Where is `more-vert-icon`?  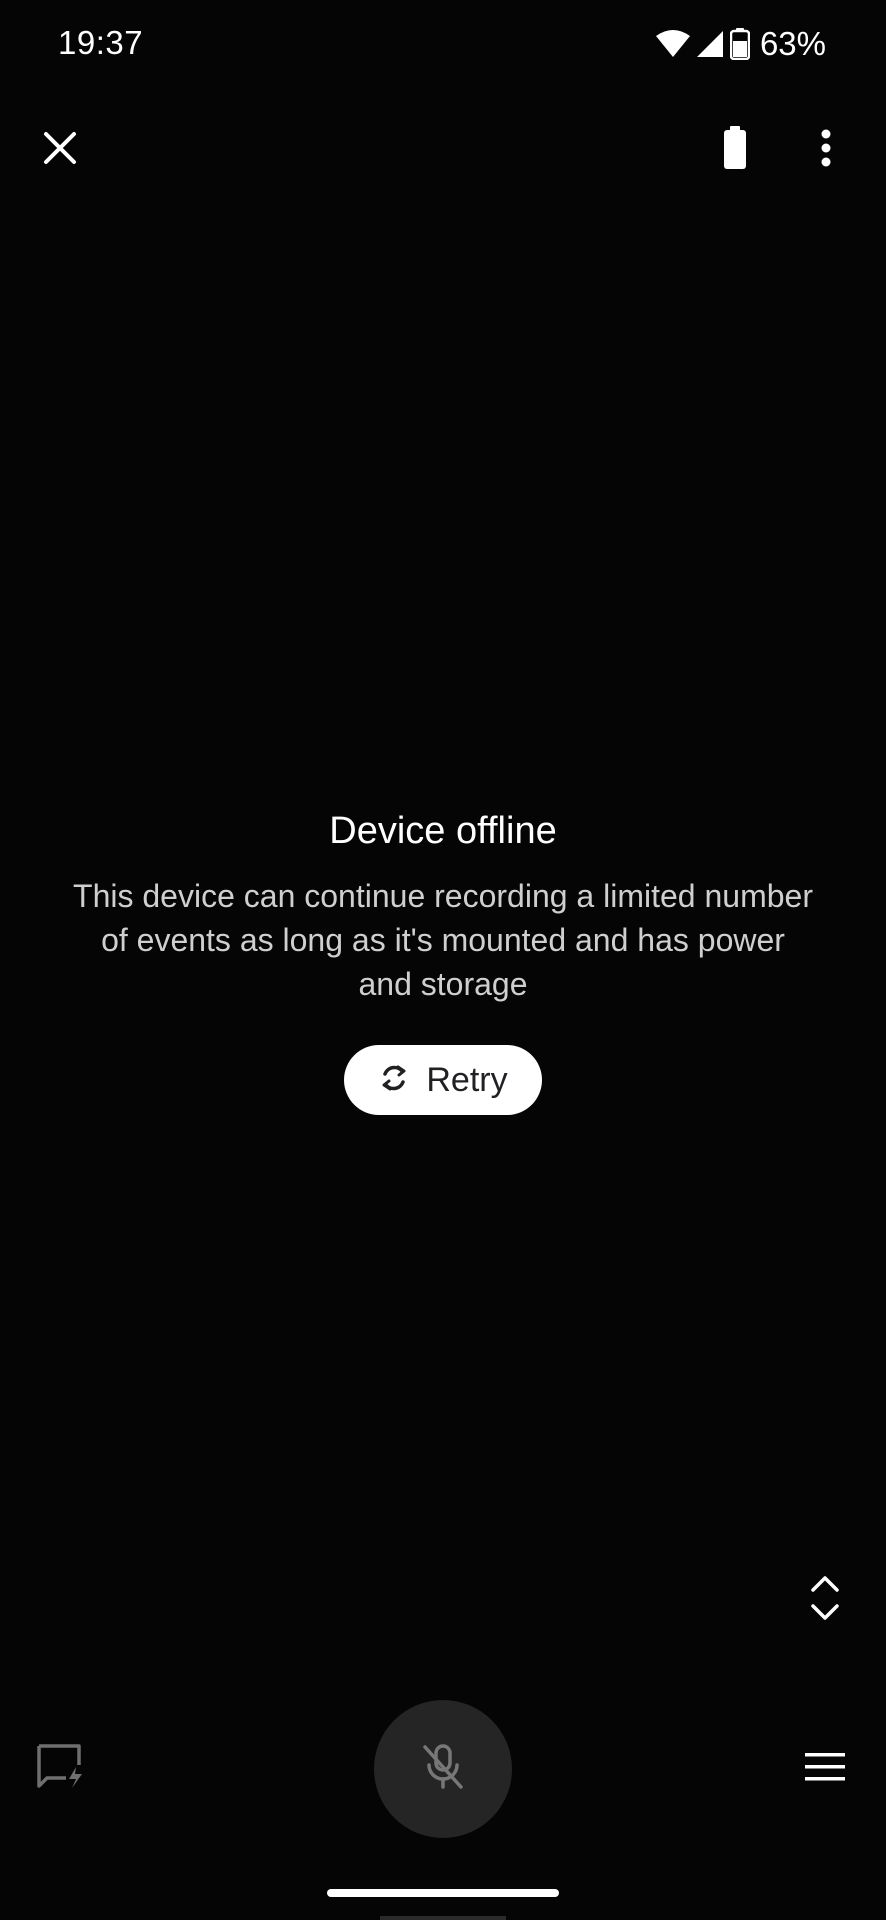
more-vert-icon is located at coordinates (826, 150).